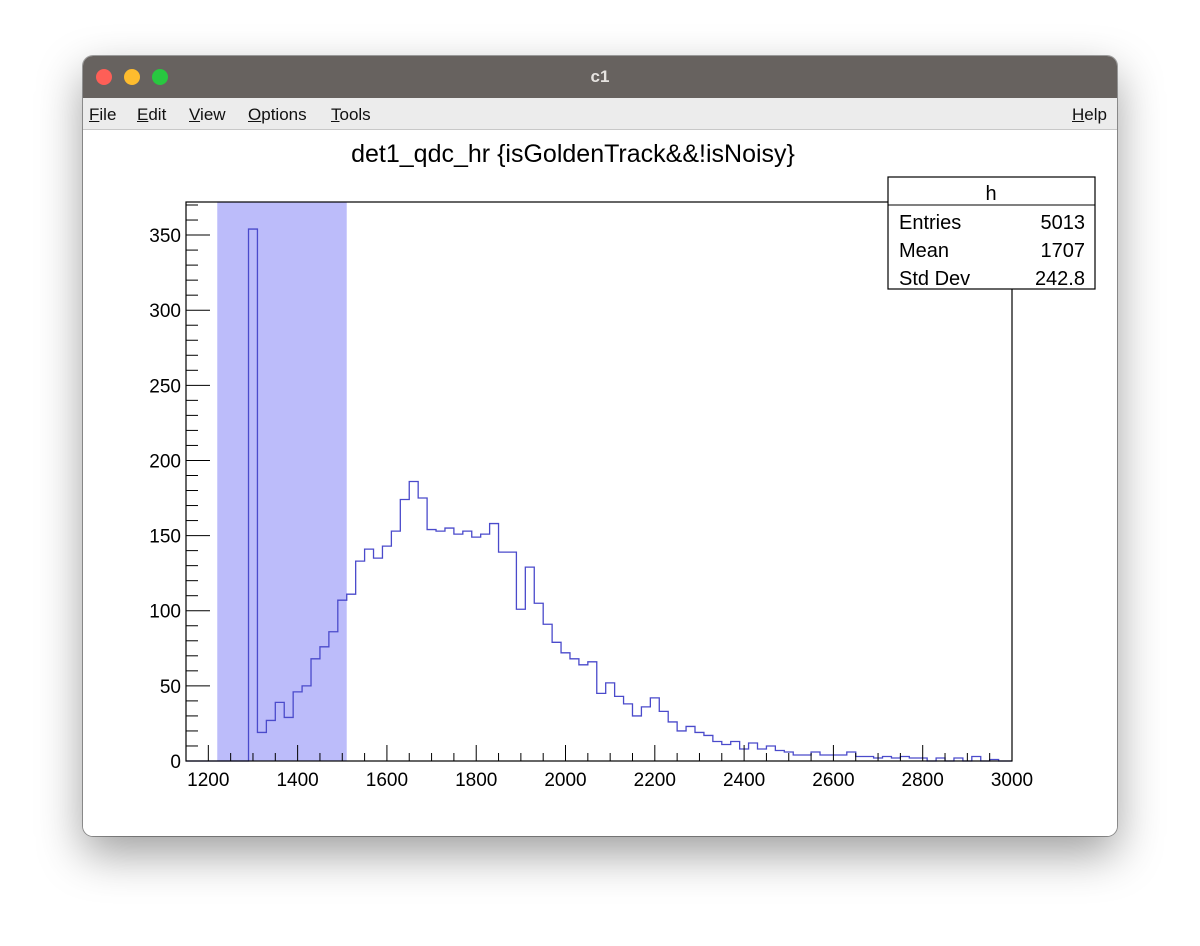 This screenshot has width=1200, height=946. I want to click on menu-options: Options, so click(277, 115).